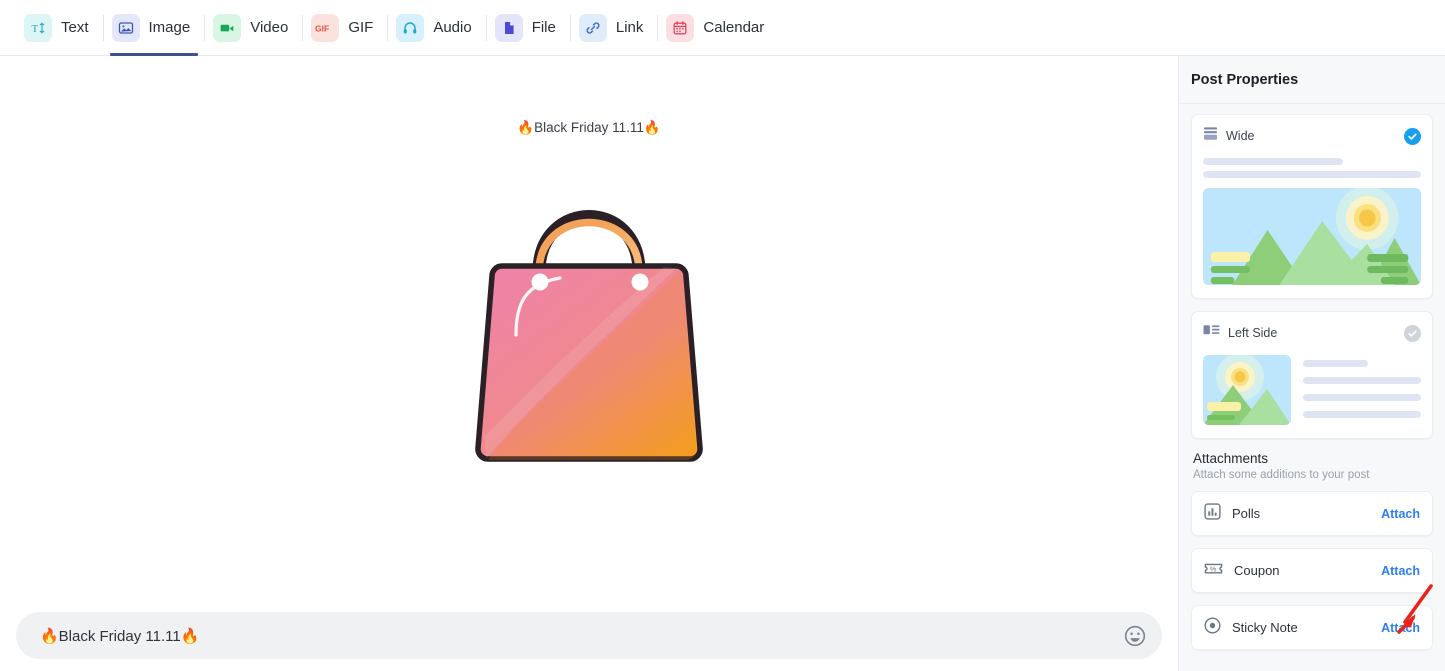  Describe the element at coordinates (1211, 333) in the screenshot. I see `layout-left-side-icon` at that location.